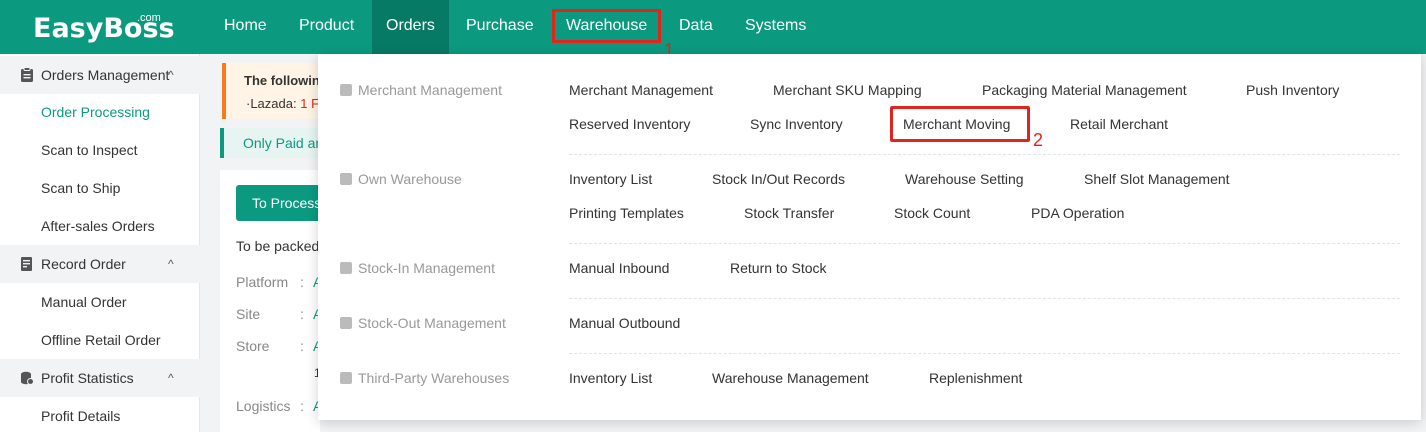  What do you see at coordinates (95, 112) in the screenshot?
I see `sidebar-item-order-processing: Order Processing` at bounding box center [95, 112].